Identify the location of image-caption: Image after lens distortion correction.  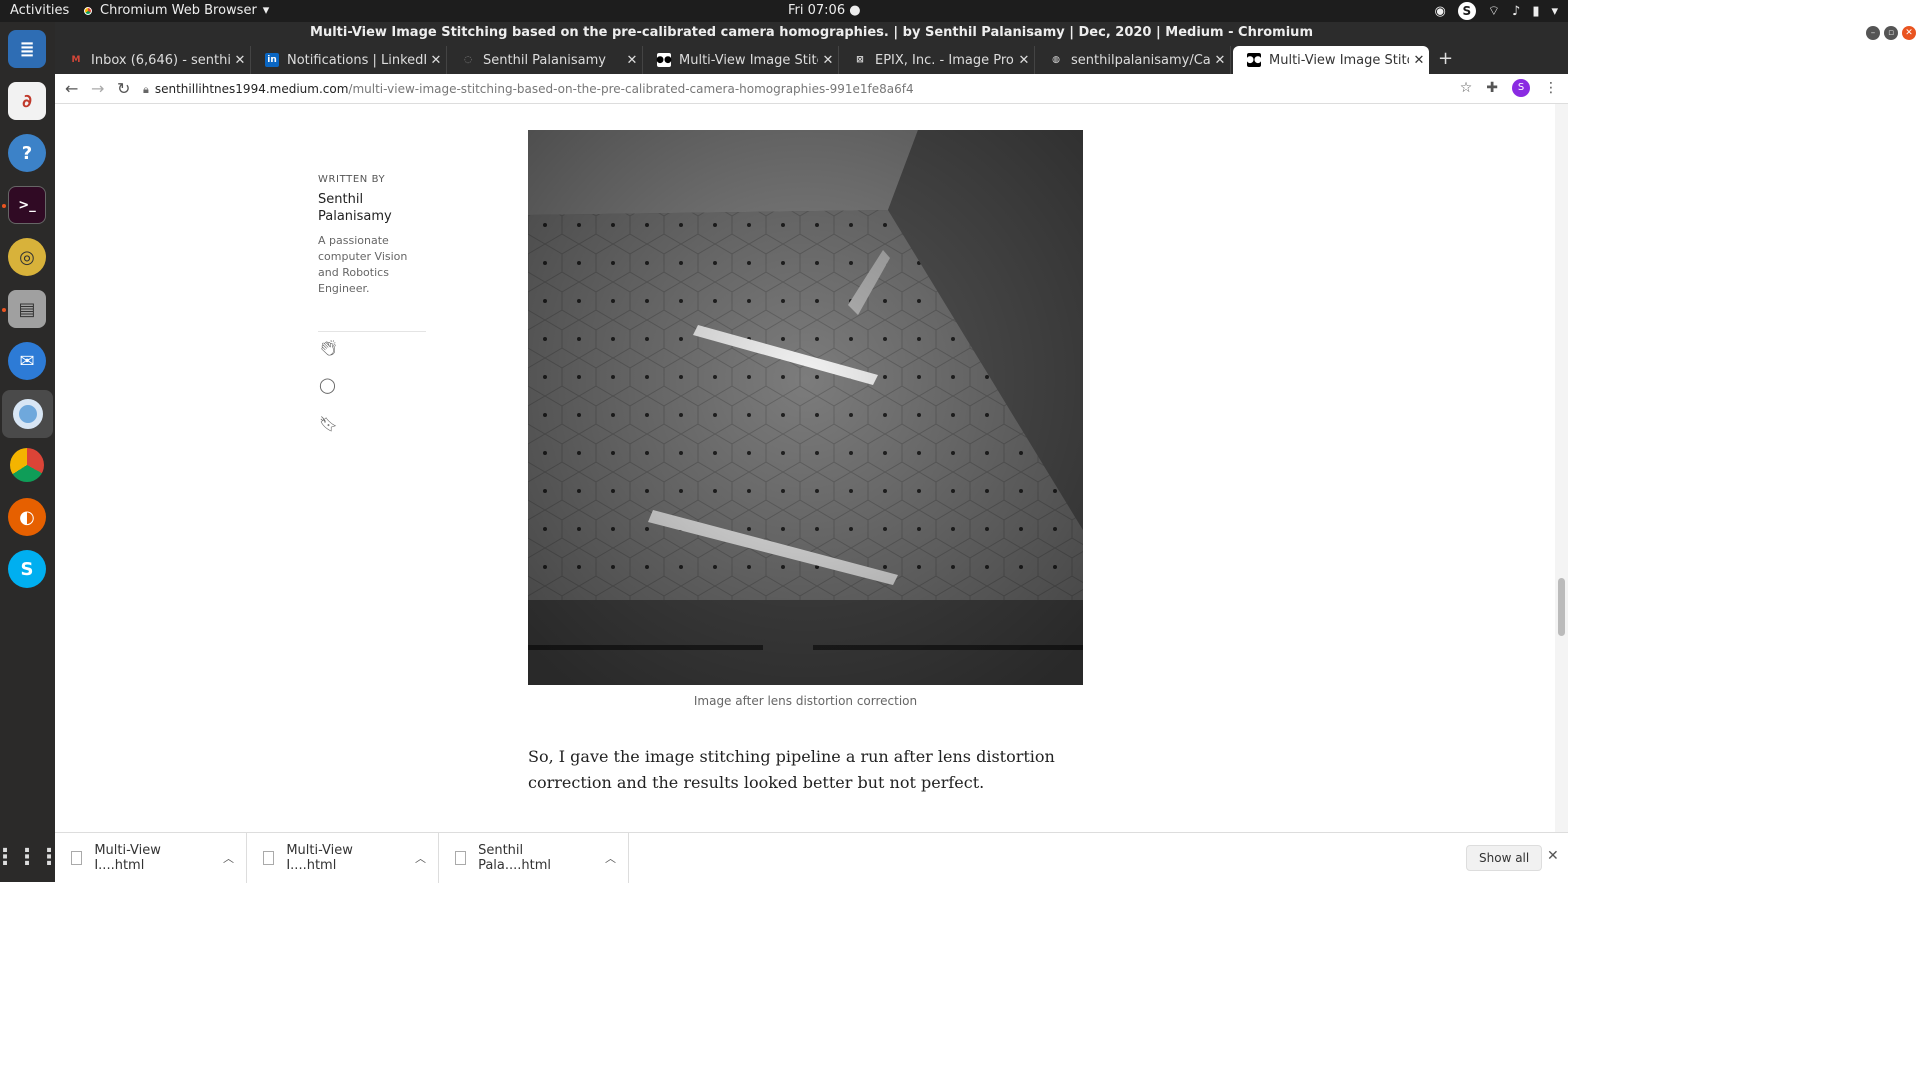
(805, 701).